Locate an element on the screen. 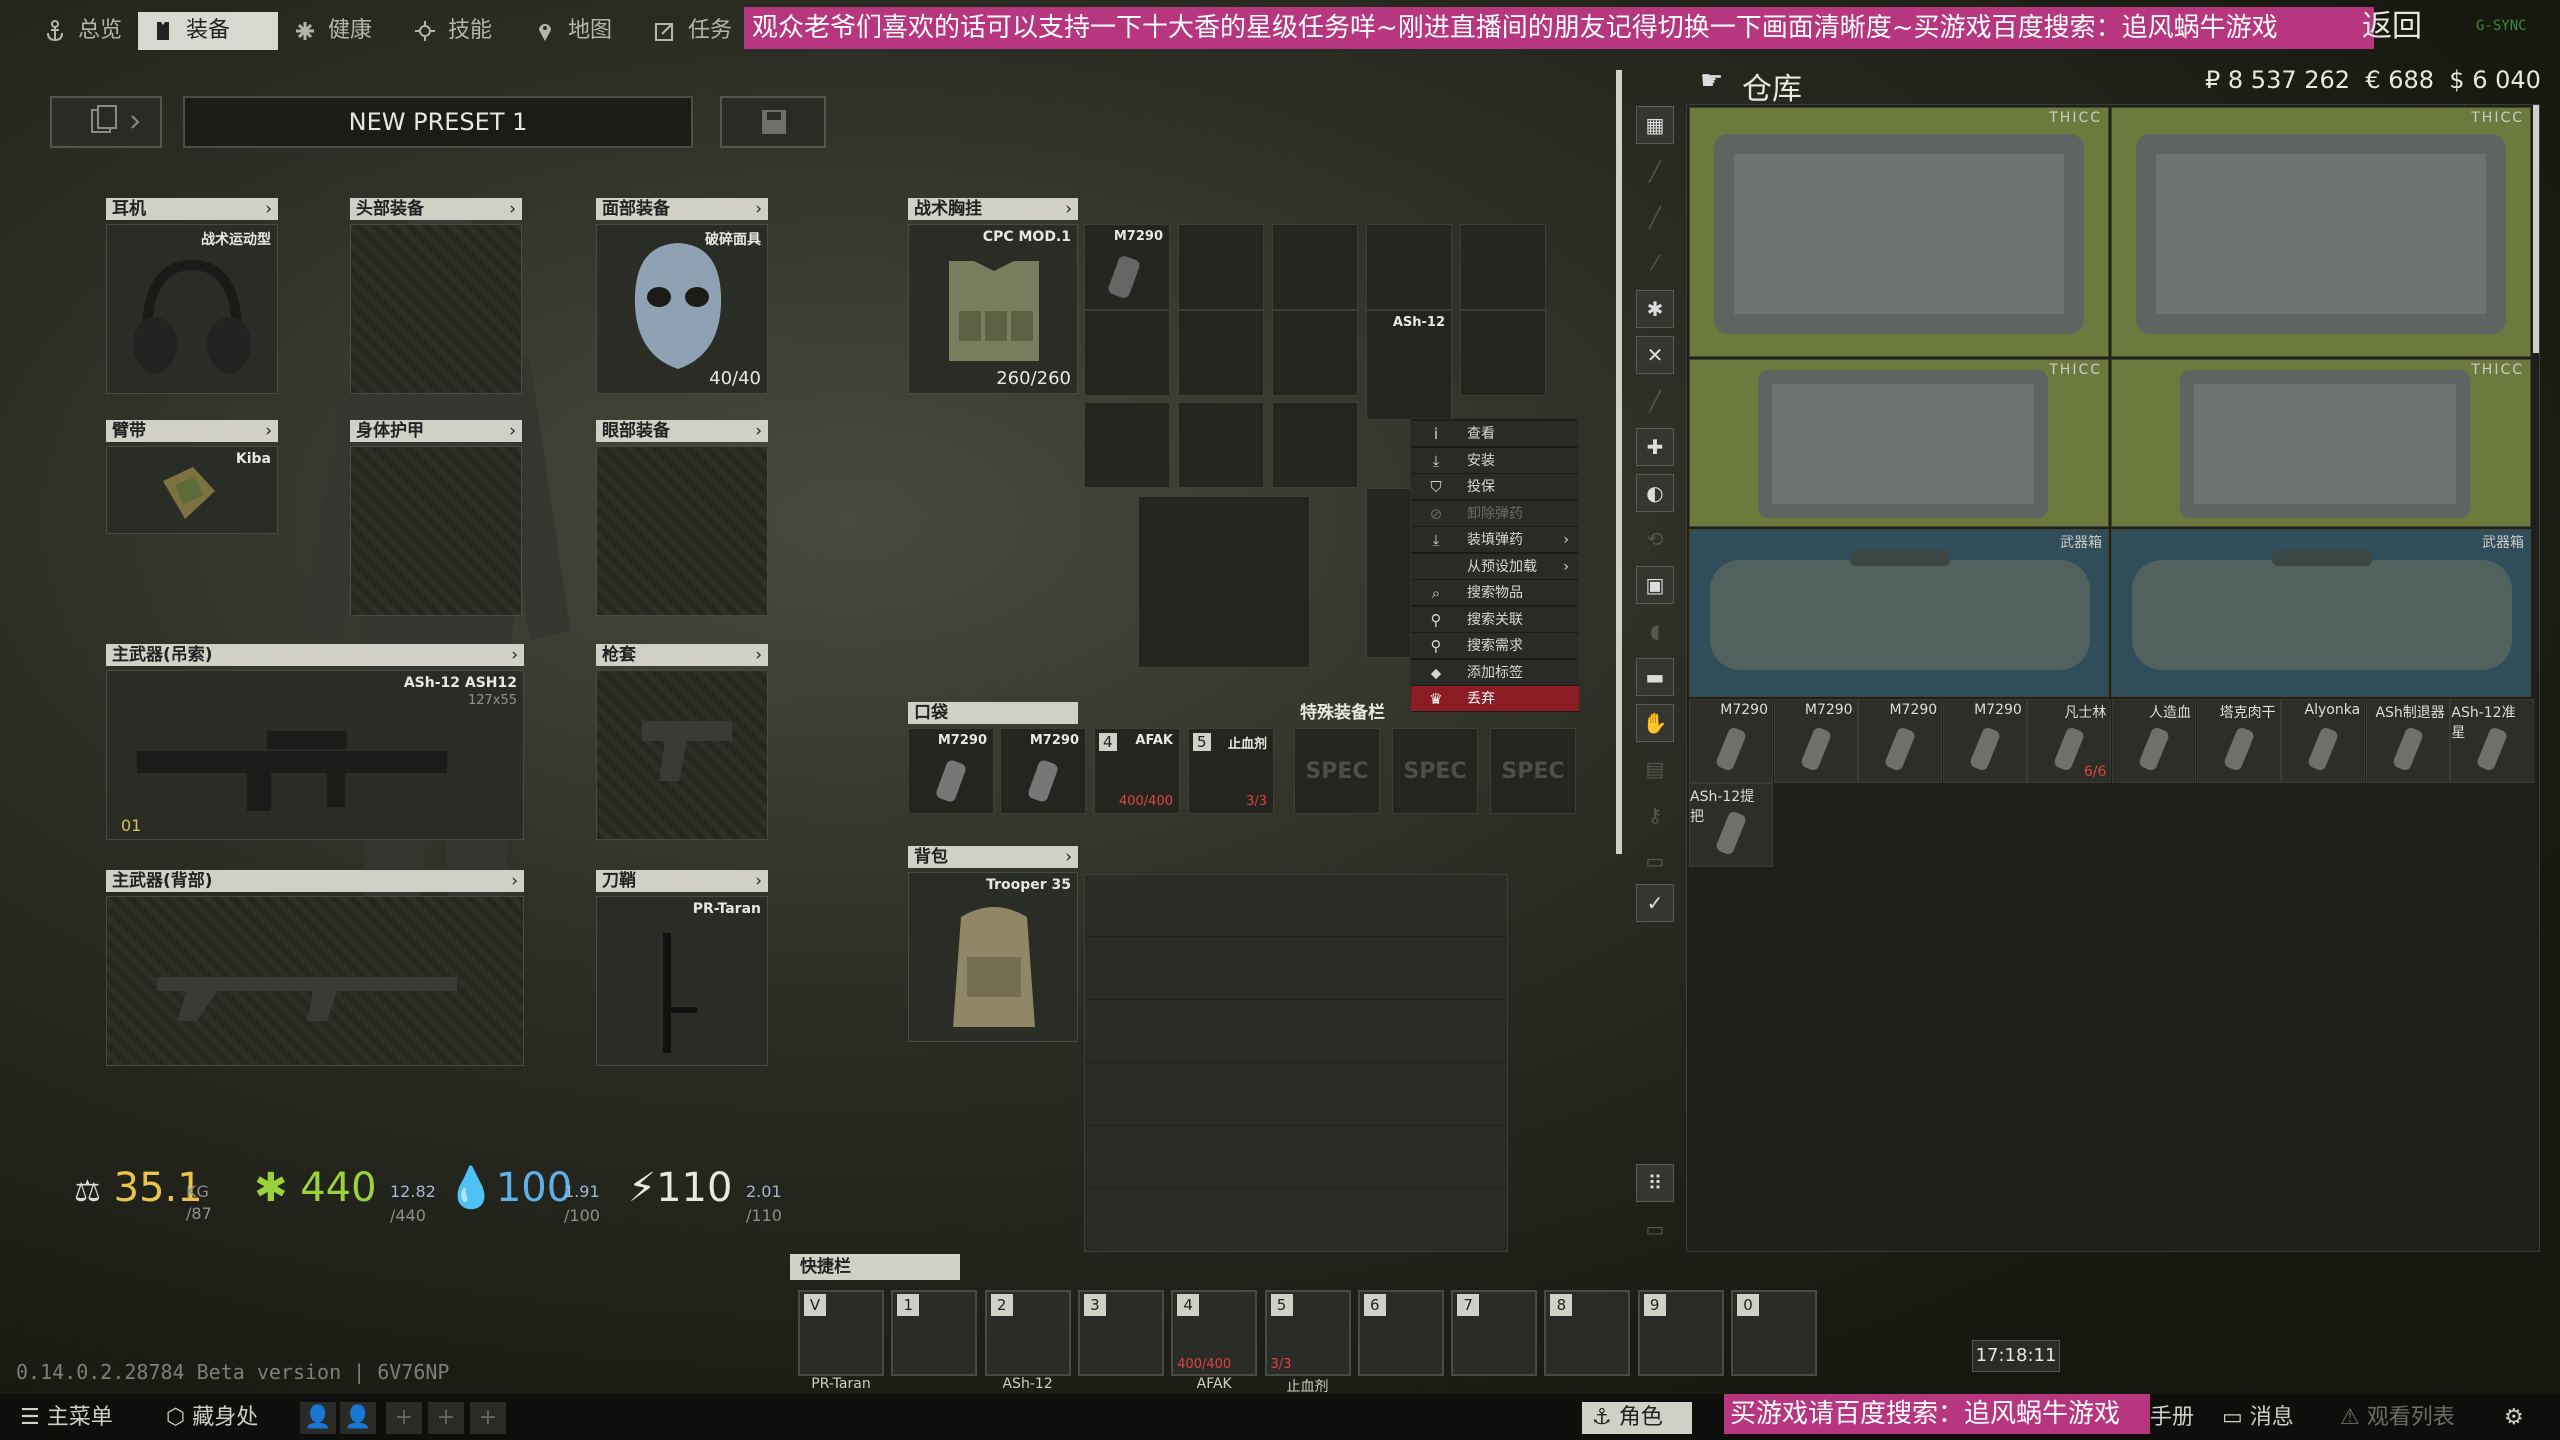  mods-filter-icon: ╱ is located at coordinates (1655, 401).